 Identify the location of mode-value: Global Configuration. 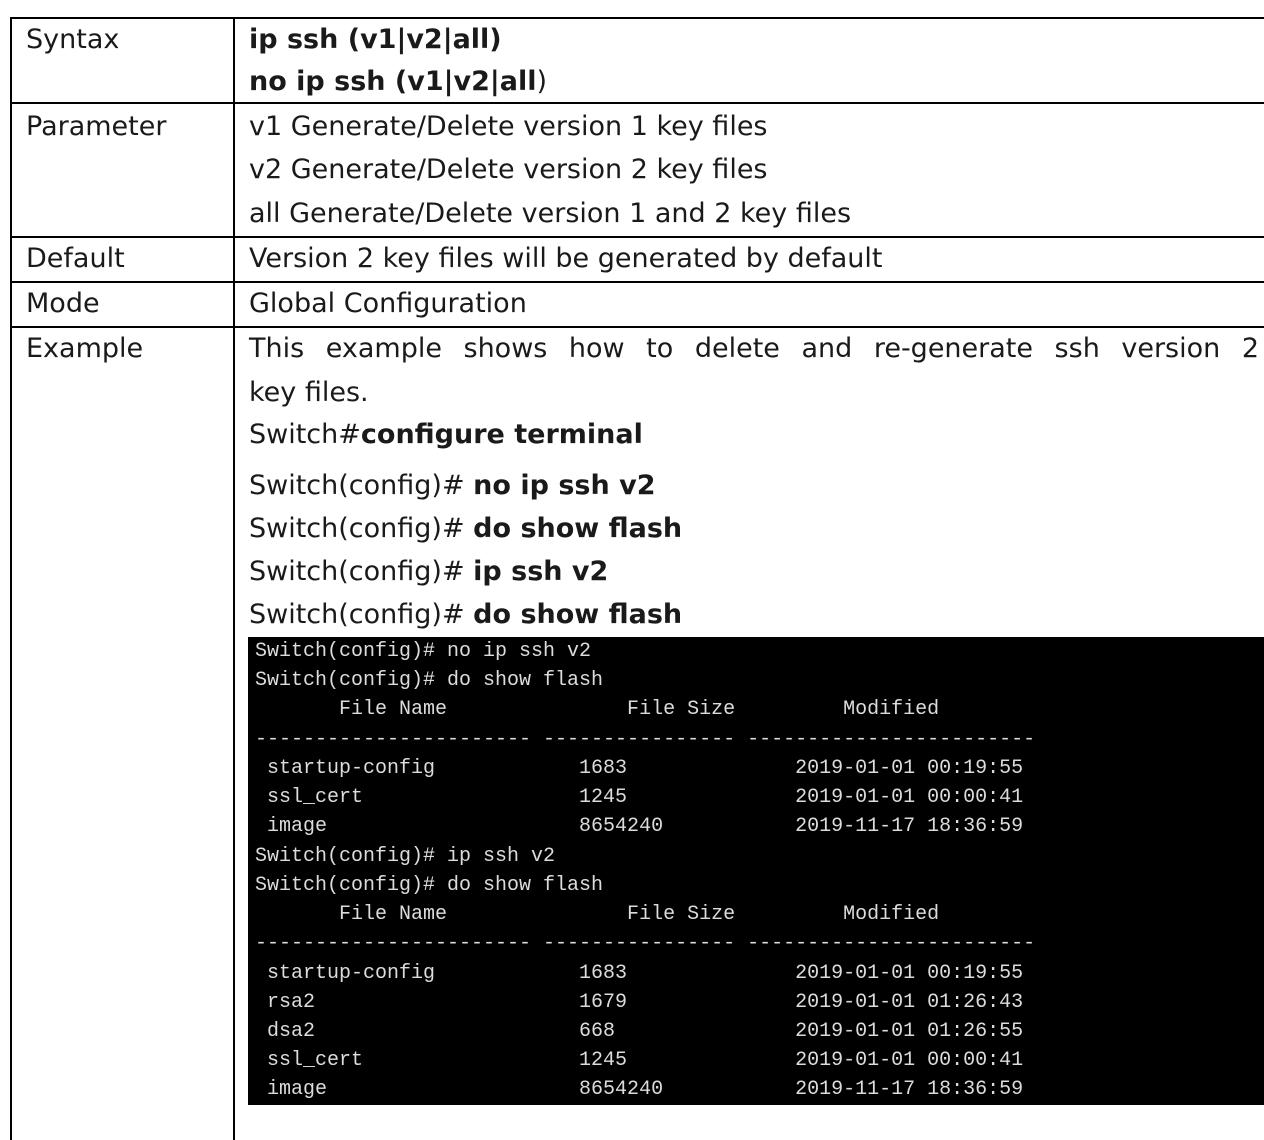
(388, 303).